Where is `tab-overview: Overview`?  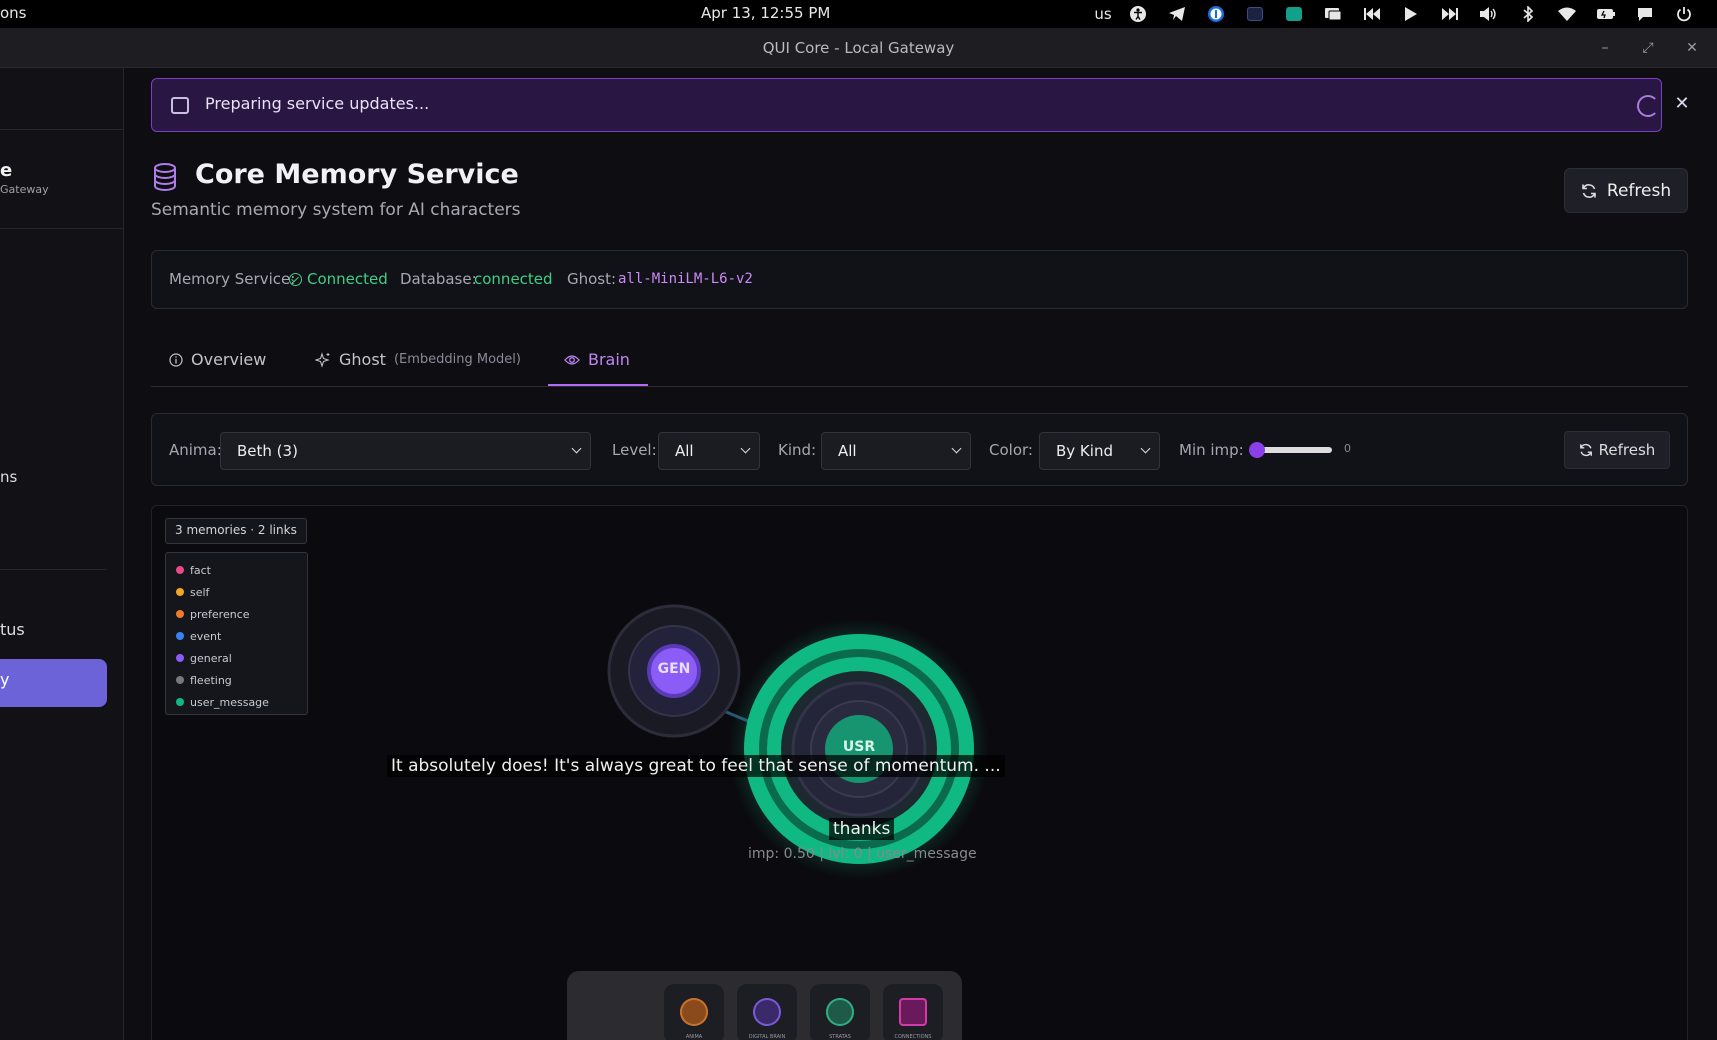 tab-overview: Overview is located at coordinates (217, 359).